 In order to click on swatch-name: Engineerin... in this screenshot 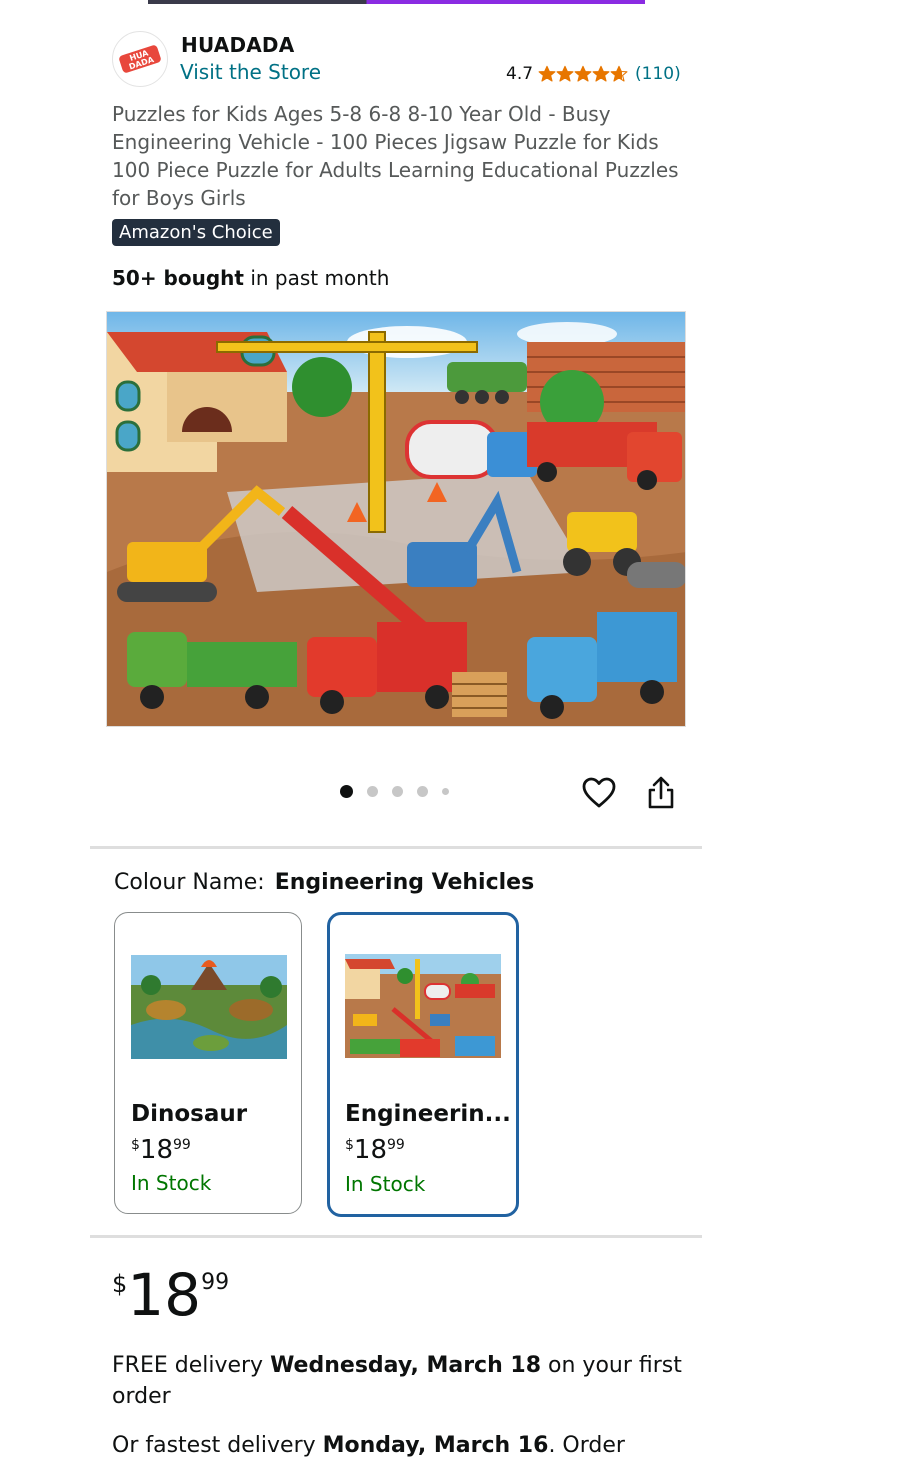, I will do `click(428, 1114)`.